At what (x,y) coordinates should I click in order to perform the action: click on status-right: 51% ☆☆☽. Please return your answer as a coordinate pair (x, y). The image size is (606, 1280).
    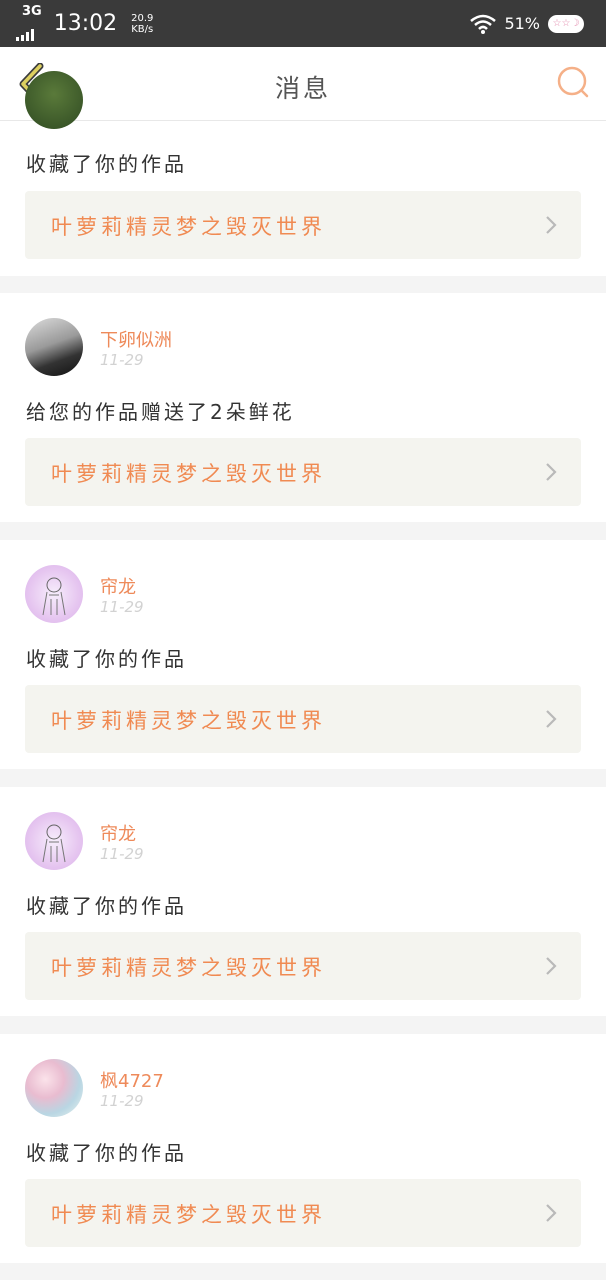
    Looking at the image, I should click on (527, 24).